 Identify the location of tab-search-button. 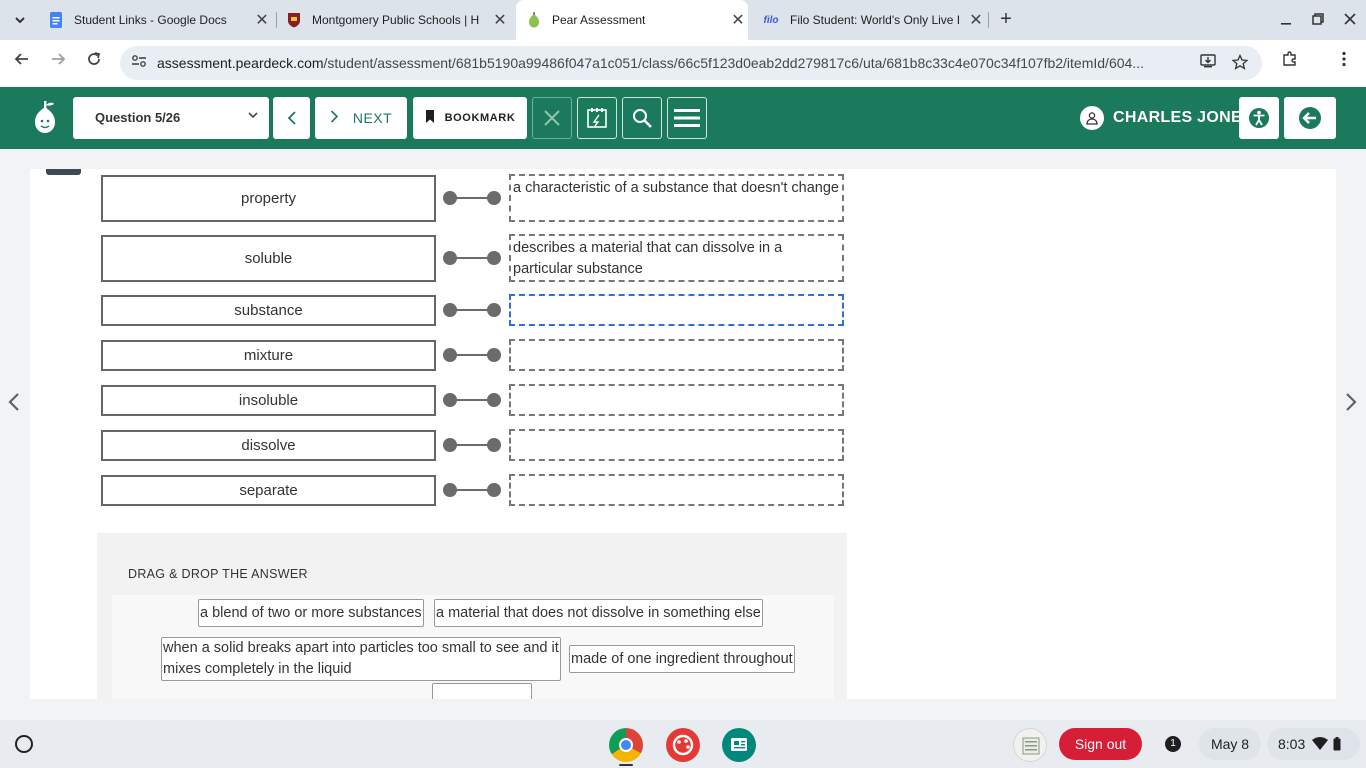
(20, 20).